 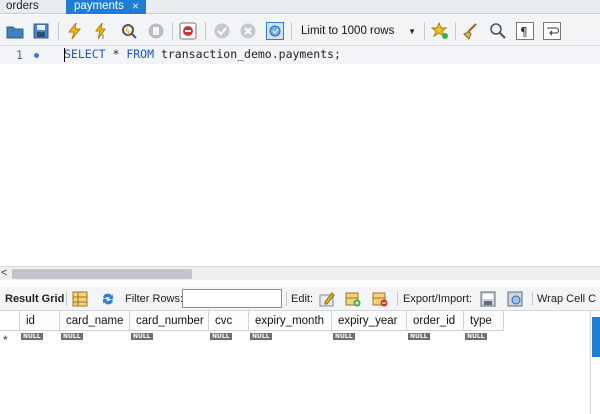 What do you see at coordinates (72, 336) in the screenshot?
I see `null-cell-card-name: NULL` at bounding box center [72, 336].